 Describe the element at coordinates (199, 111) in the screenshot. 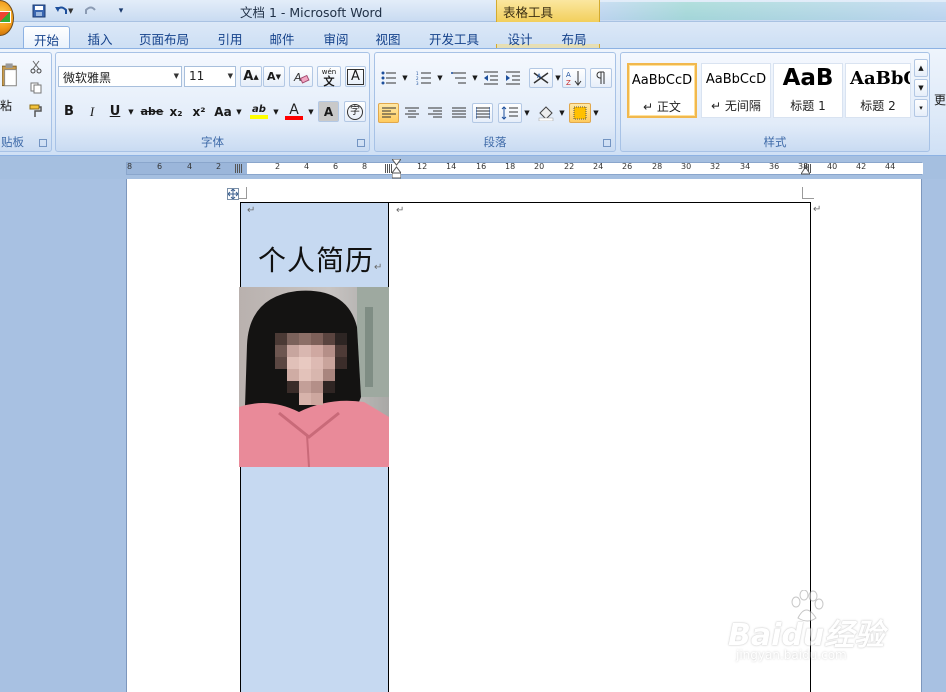

I see `superscript-button: x²` at that location.